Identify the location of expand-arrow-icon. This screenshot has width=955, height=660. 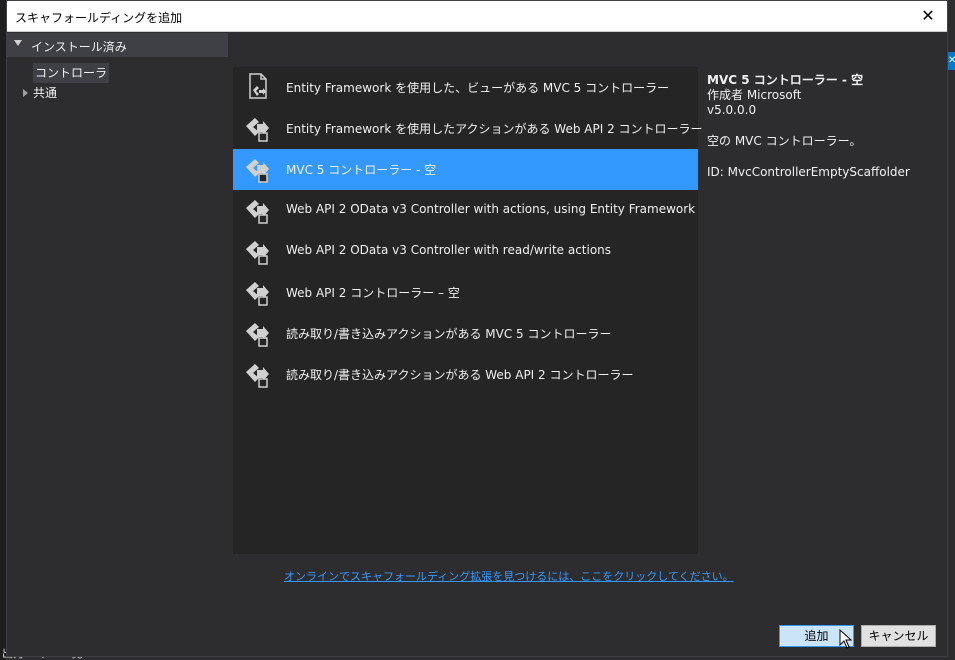
(25, 93).